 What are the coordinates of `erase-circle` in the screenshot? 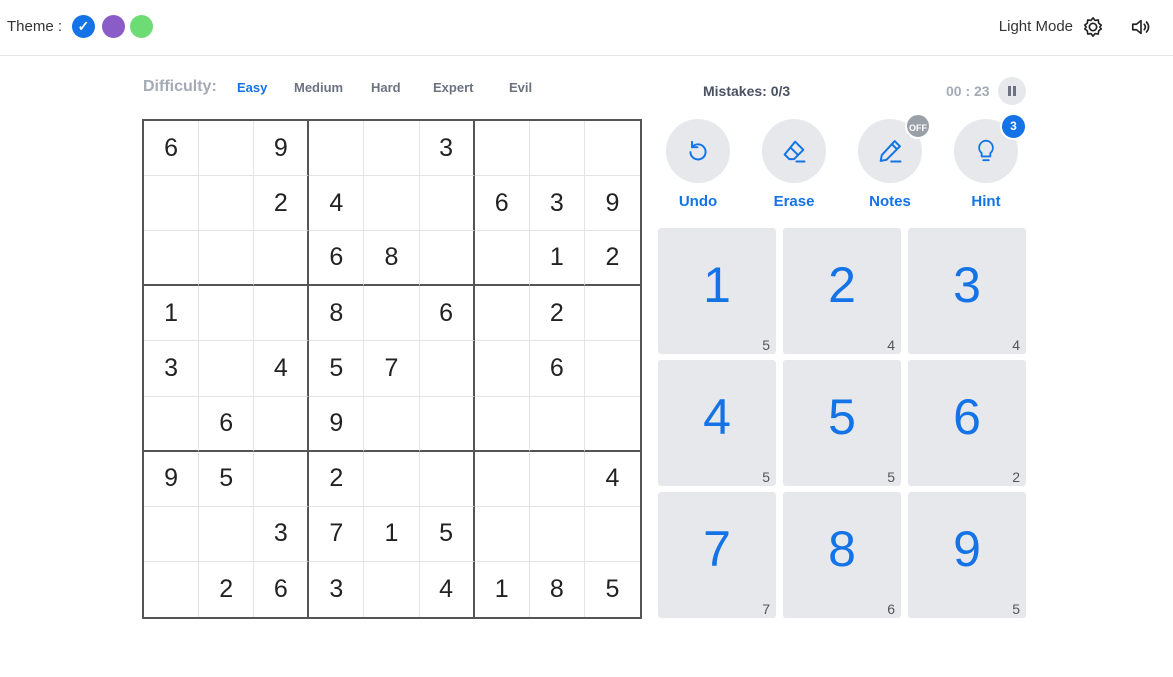 It's located at (794, 151).